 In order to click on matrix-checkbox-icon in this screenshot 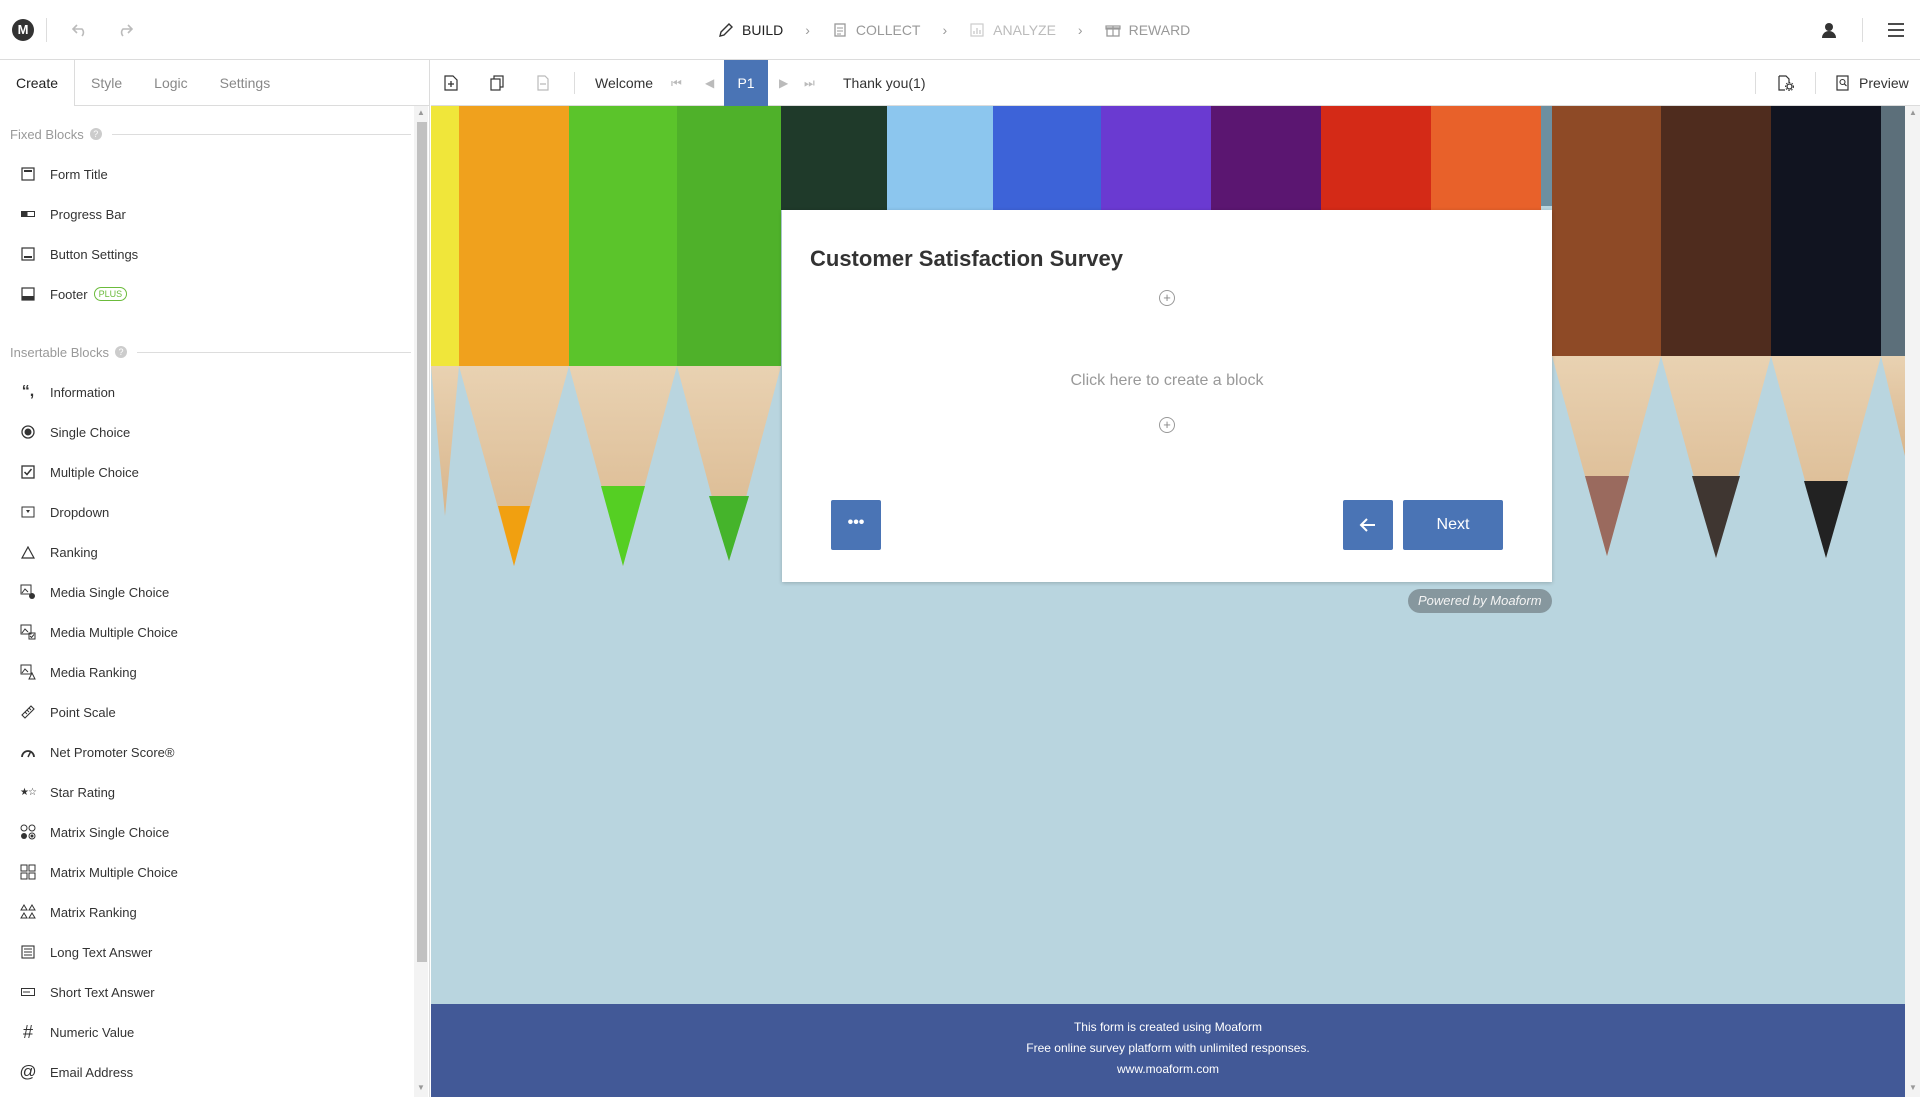, I will do `click(28, 872)`.